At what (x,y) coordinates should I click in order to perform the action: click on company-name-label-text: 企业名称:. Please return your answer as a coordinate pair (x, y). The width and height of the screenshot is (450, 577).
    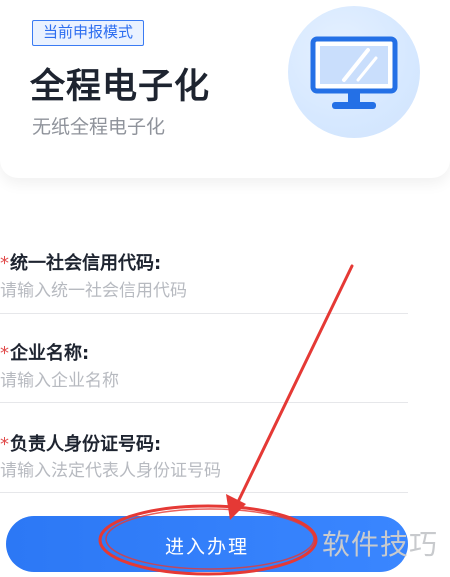
    Looking at the image, I should click on (50, 353).